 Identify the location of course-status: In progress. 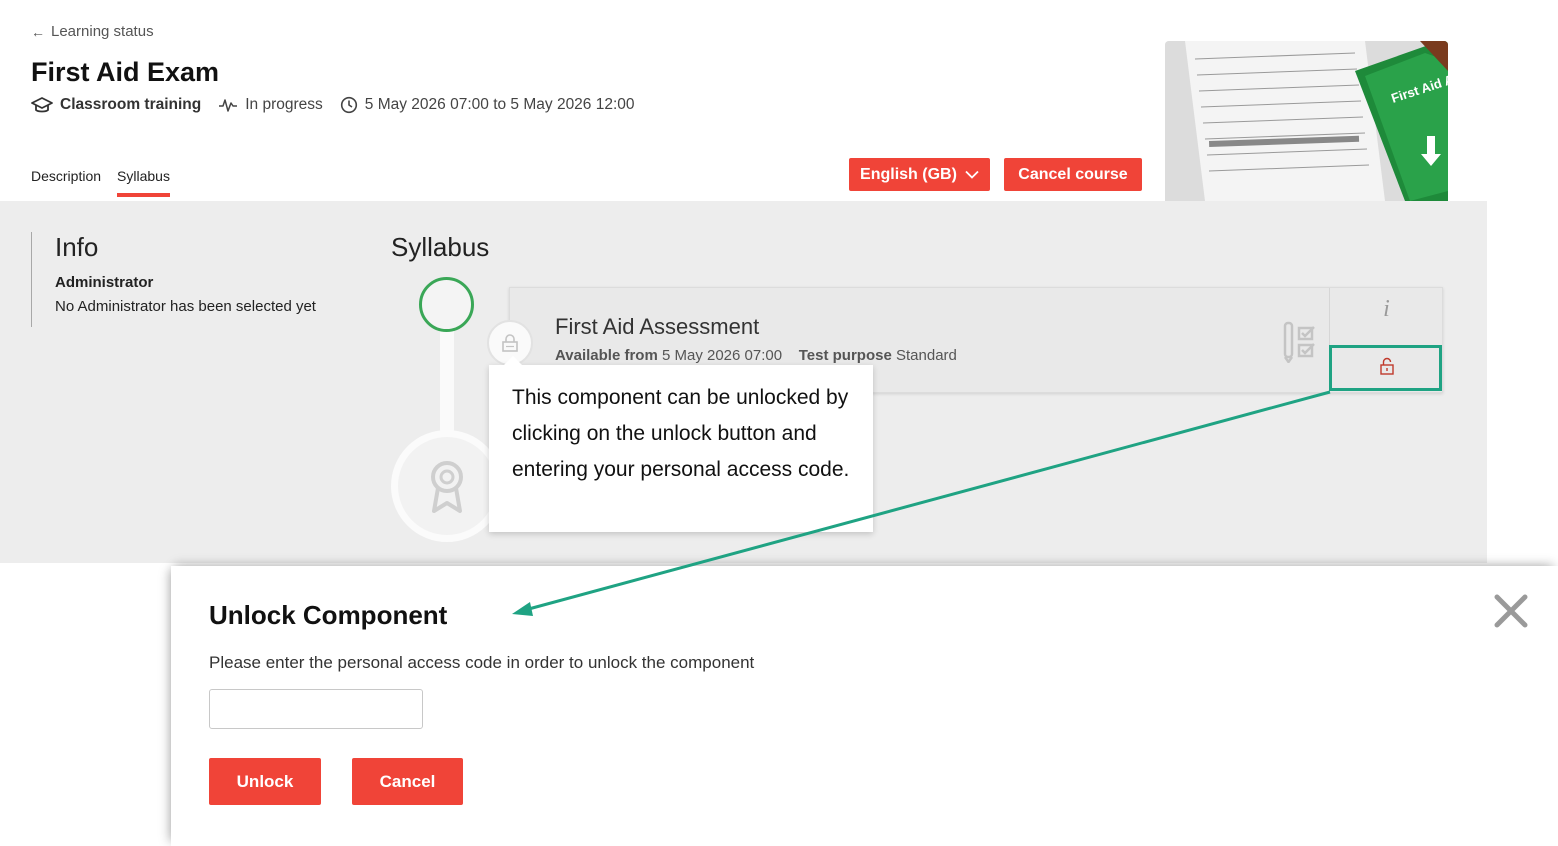
(270, 105).